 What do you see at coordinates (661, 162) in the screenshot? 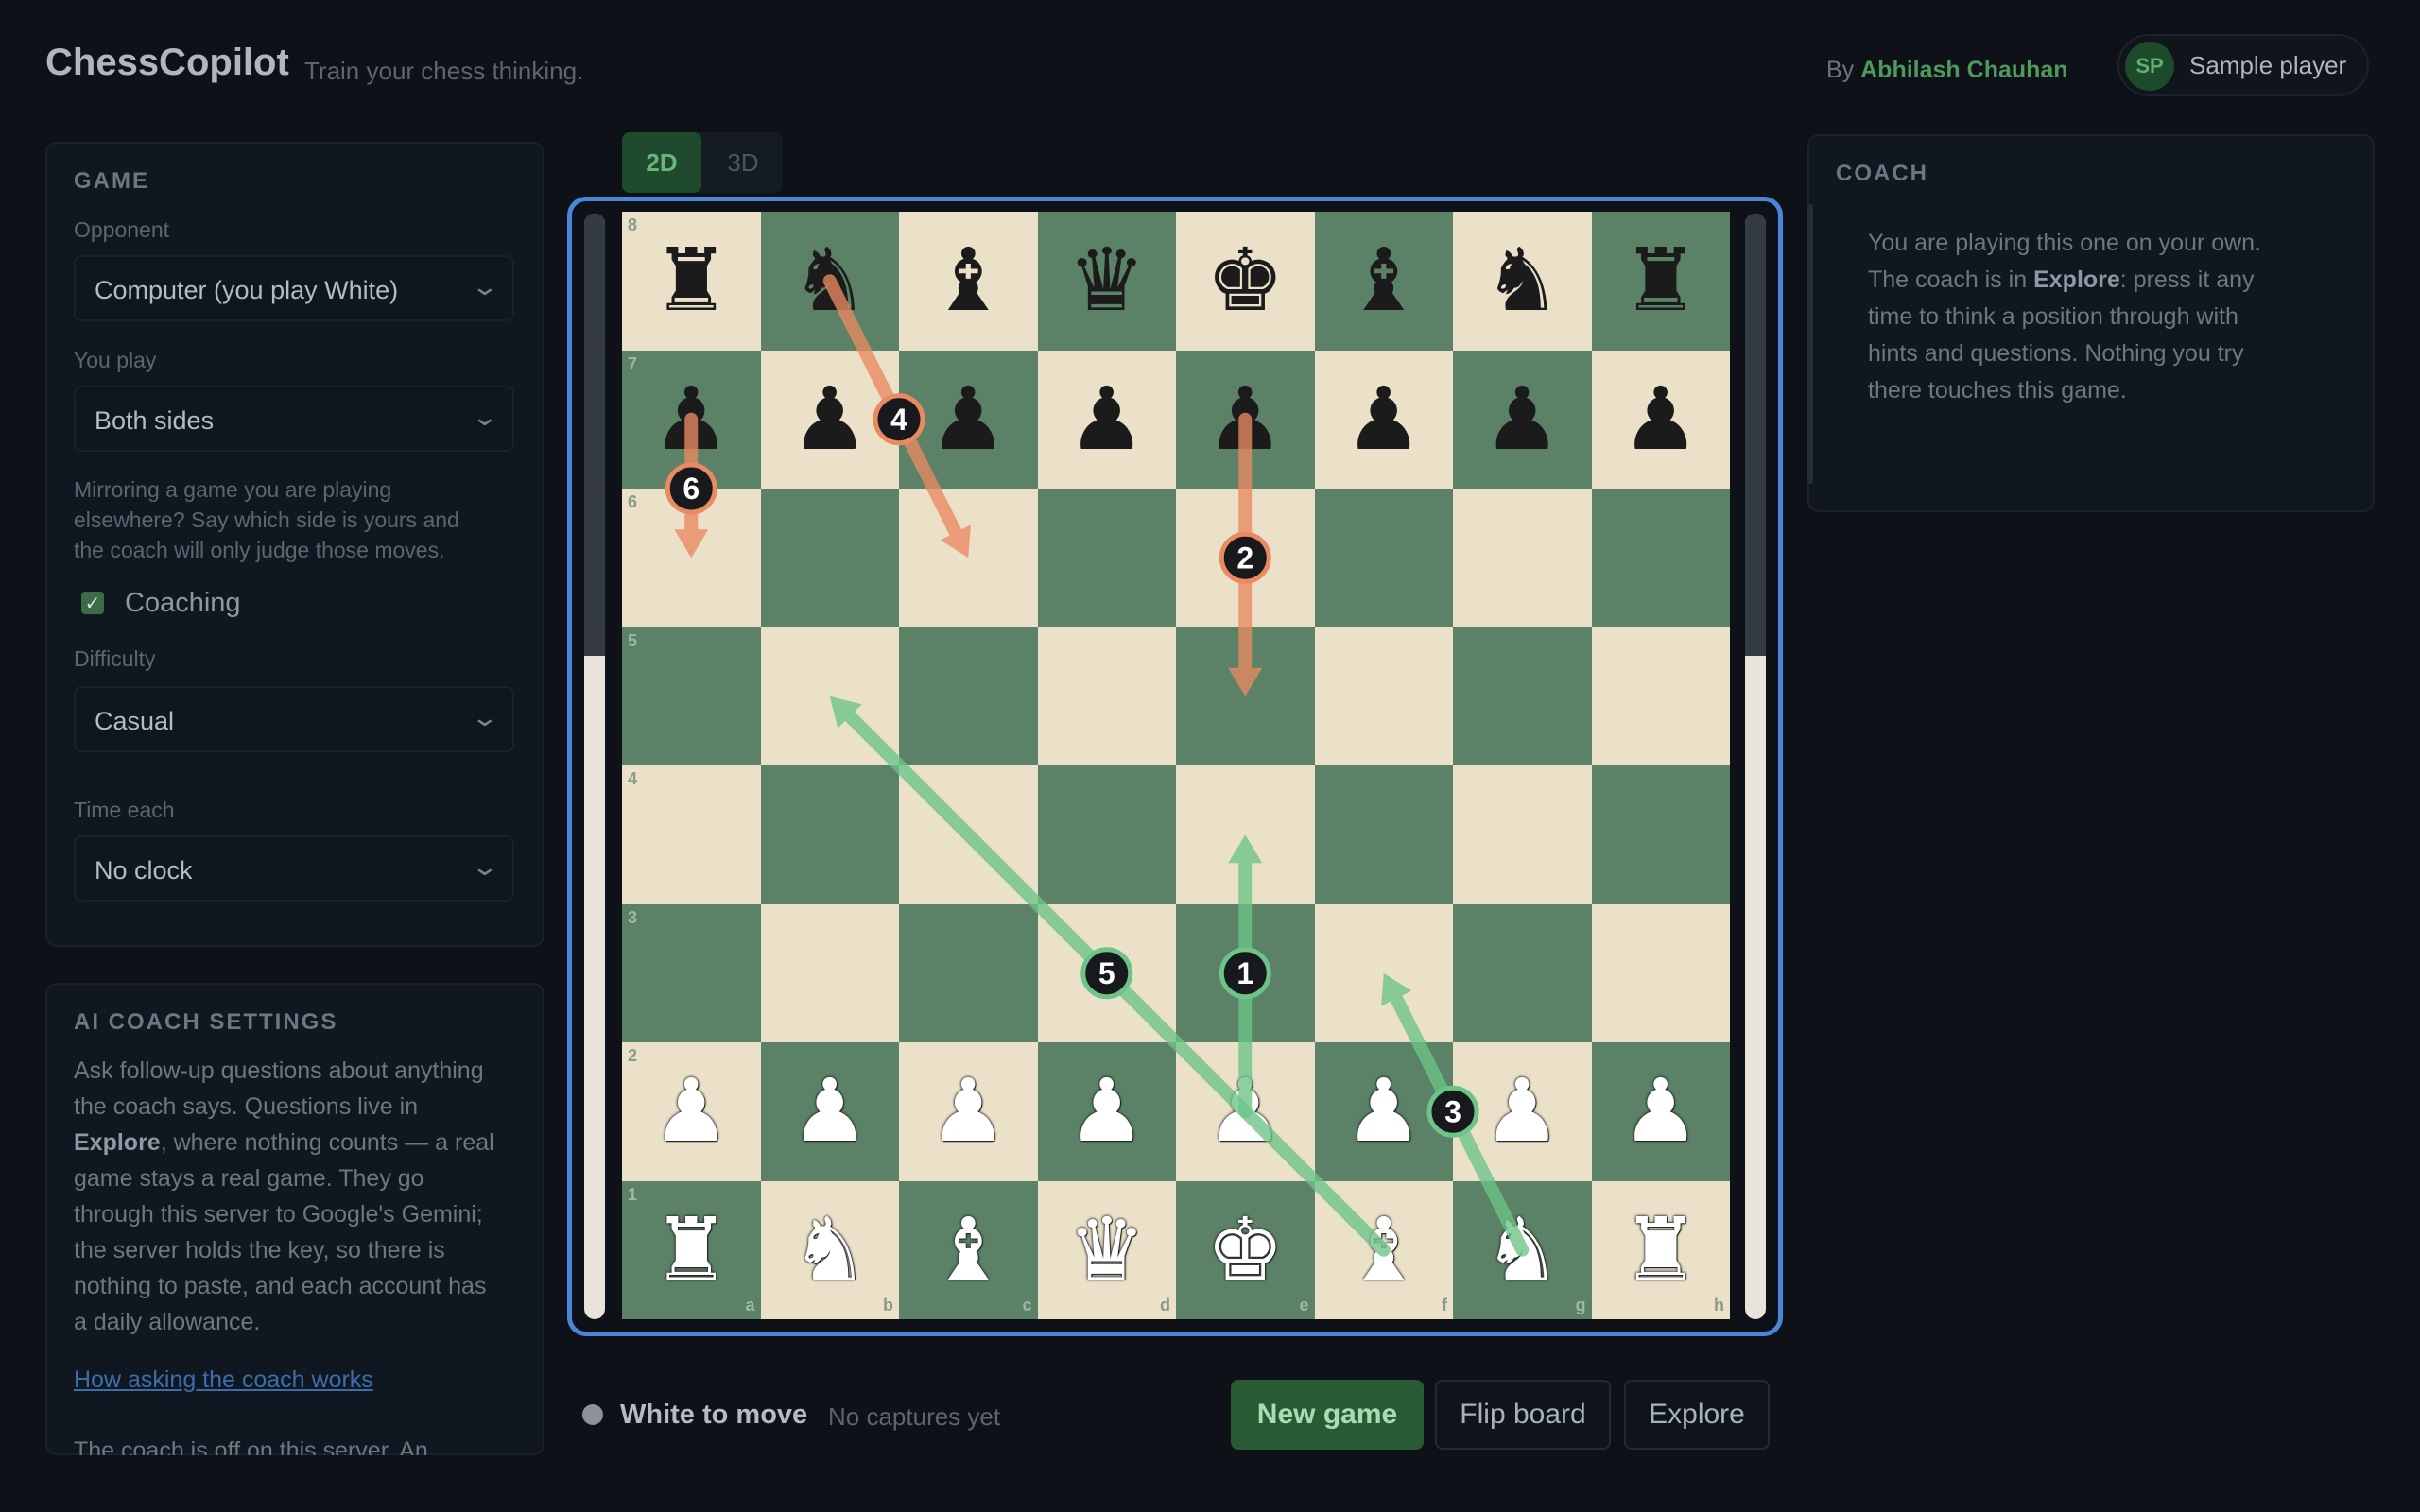
I see `tab-2d: 2D` at bounding box center [661, 162].